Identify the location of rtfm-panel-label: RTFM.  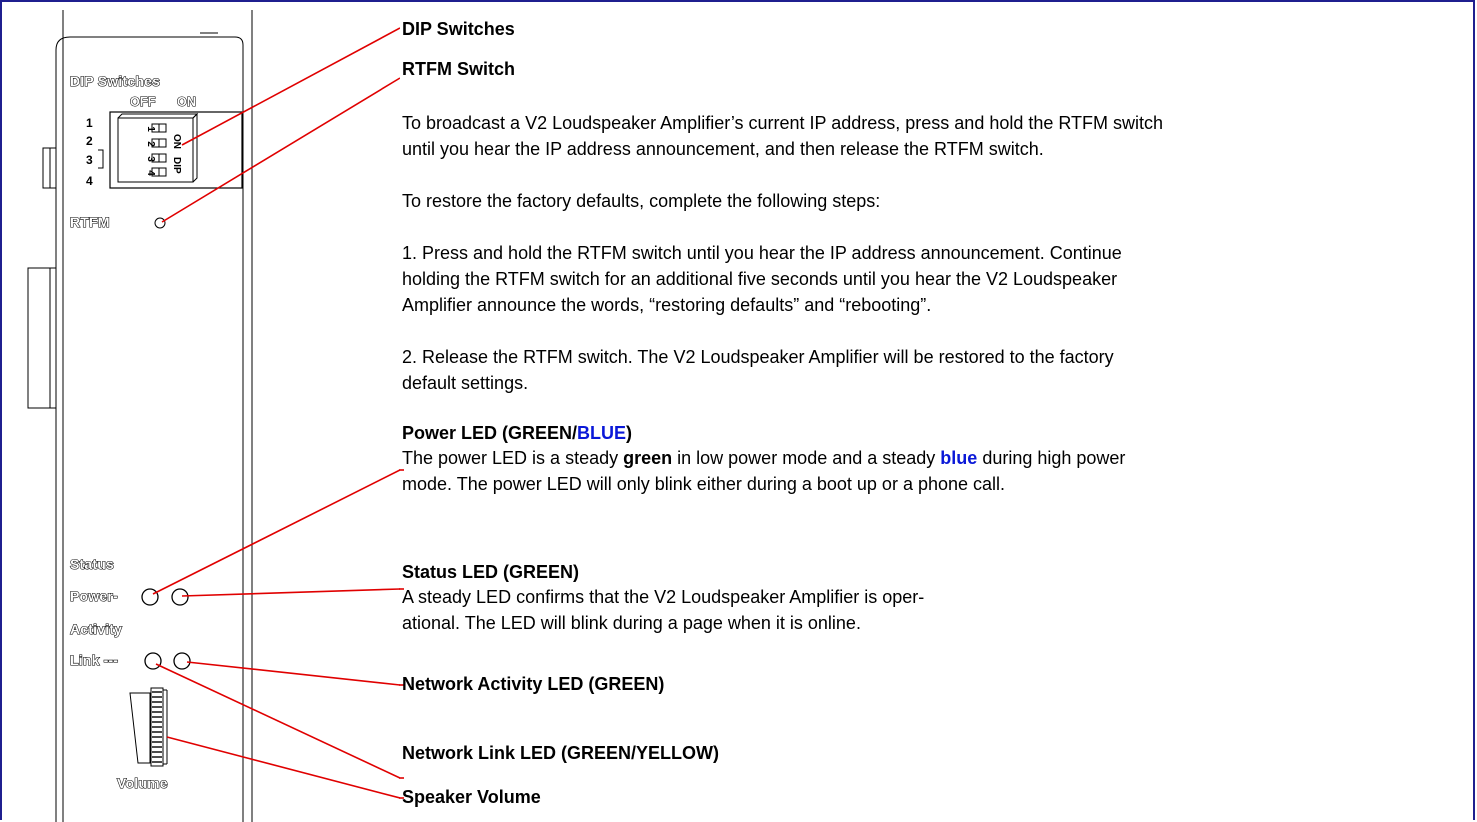
(89, 221).